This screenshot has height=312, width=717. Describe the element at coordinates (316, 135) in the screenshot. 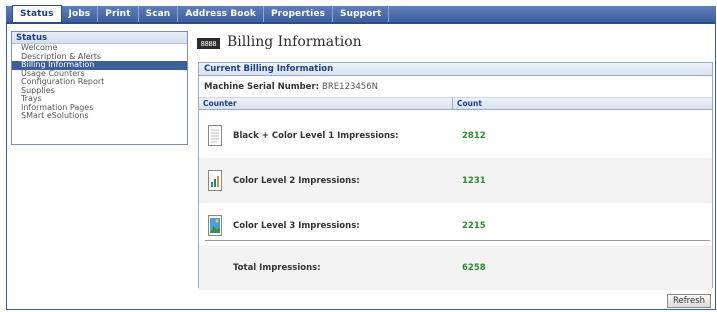

I see `counter-label: Black + Color Level 1 Impressions:` at that location.